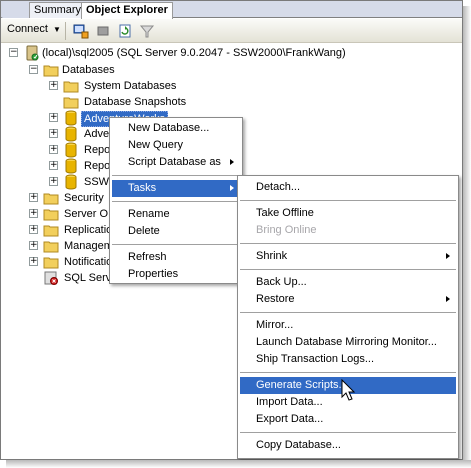 This screenshot has width=471, height=468. What do you see at coordinates (142, 188) in the screenshot?
I see `menu-item-label: Tasks` at bounding box center [142, 188].